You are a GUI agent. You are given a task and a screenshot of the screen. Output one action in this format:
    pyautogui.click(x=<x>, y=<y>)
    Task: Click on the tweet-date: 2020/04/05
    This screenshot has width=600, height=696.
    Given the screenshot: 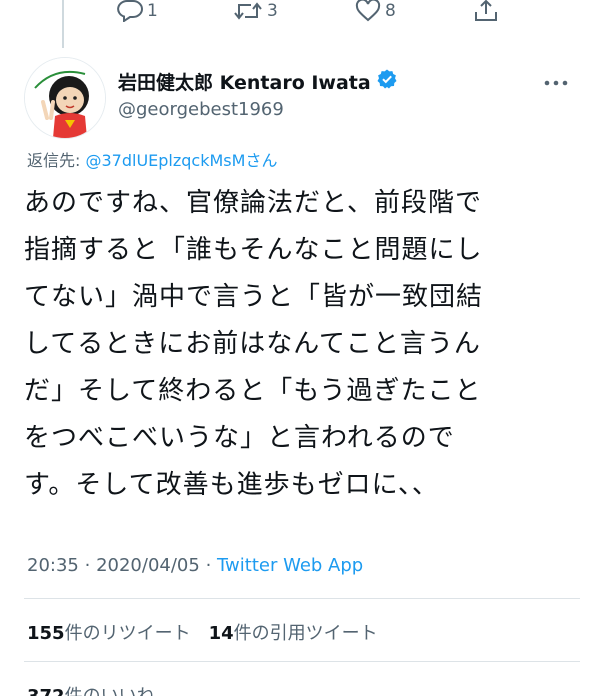 What is the action you would take?
    pyautogui.click(x=148, y=565)
    